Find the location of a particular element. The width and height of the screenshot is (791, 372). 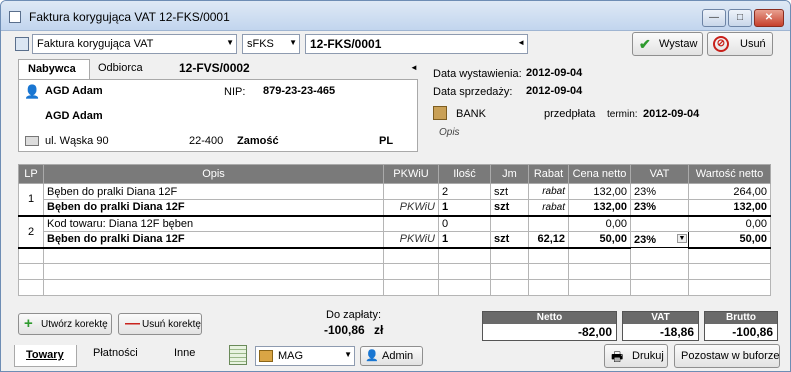

city: Zamość is located at coordinates (258, 141).